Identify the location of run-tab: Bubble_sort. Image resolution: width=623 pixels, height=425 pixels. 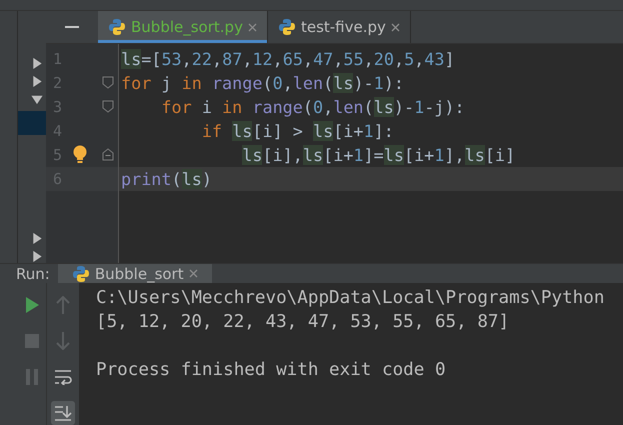
(135, 273).